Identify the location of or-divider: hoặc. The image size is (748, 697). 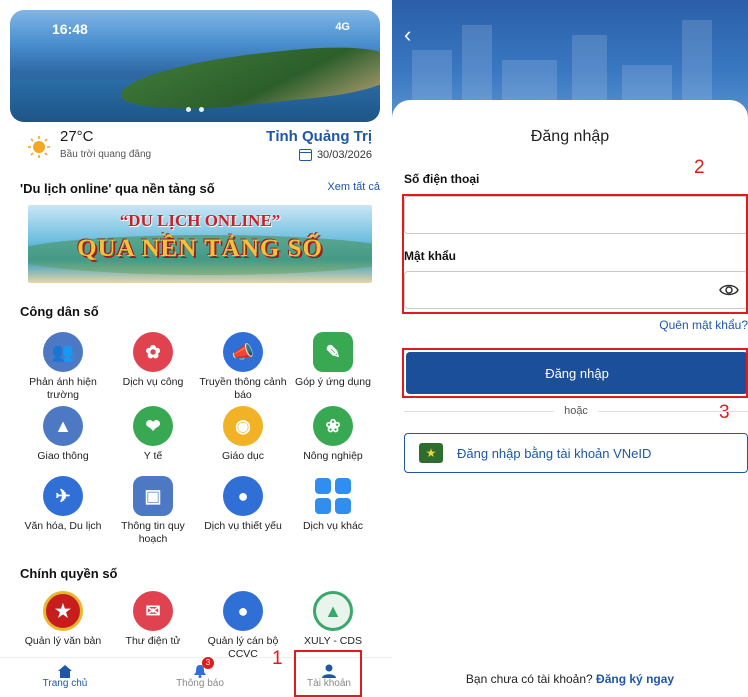
(576, 411).